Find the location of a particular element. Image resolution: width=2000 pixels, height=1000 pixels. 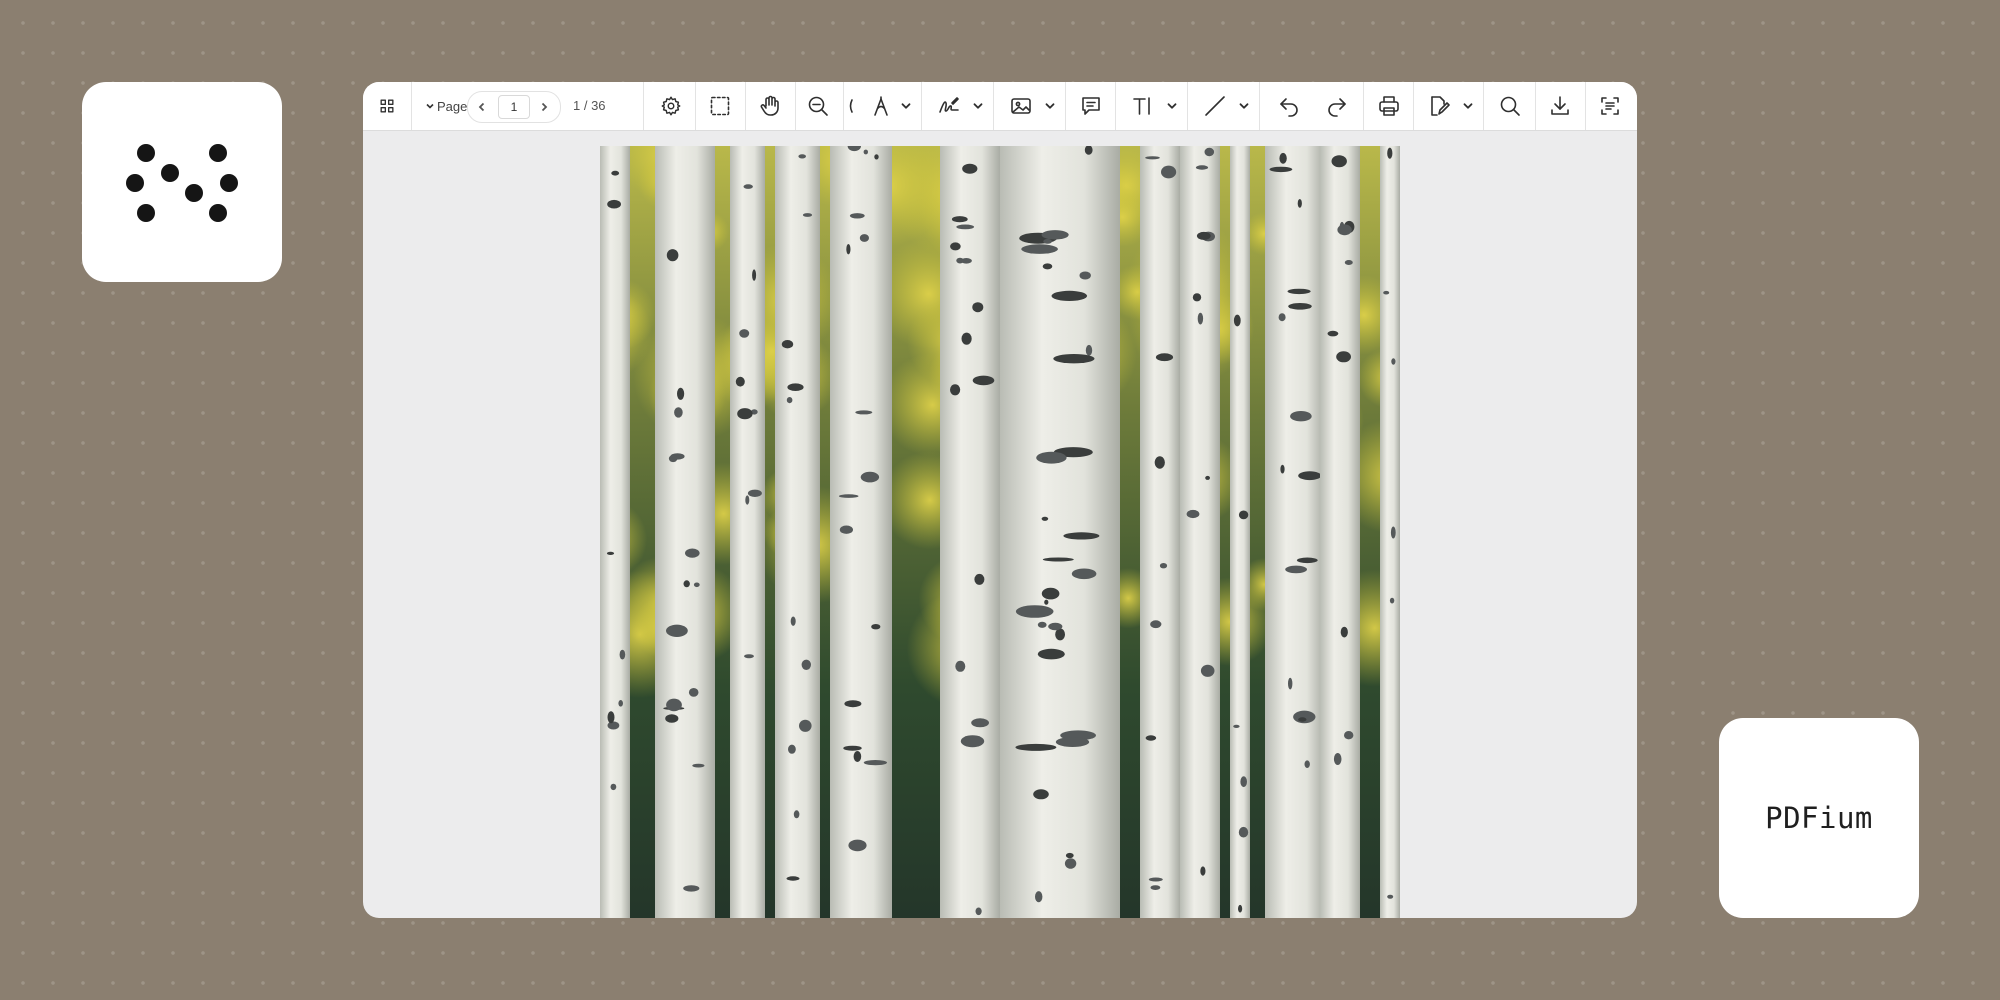

undo-button is located at coordinates (1289, 106).